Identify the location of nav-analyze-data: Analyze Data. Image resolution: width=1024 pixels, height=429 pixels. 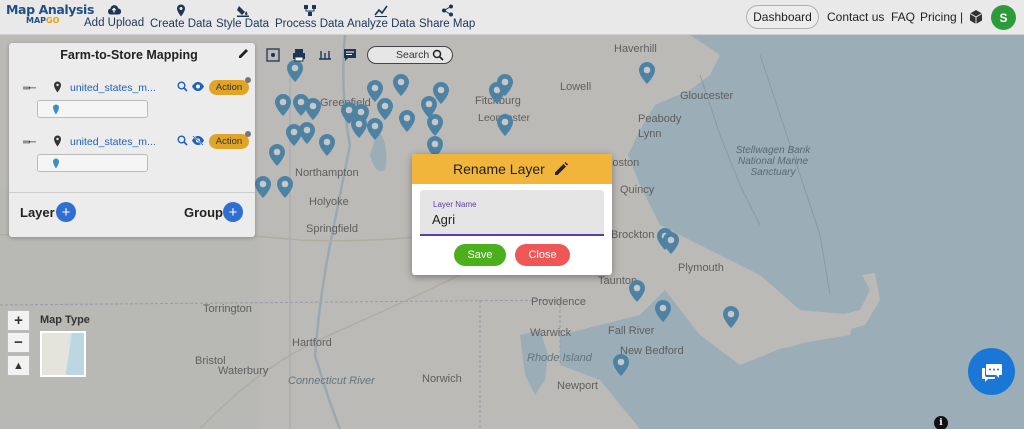
(381, 17).